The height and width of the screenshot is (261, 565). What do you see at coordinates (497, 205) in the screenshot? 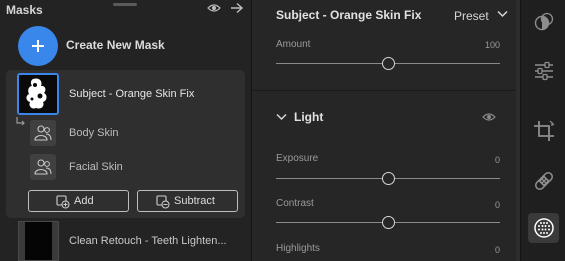
I see `contrast-value: 0` at bounding box center [497, 205].